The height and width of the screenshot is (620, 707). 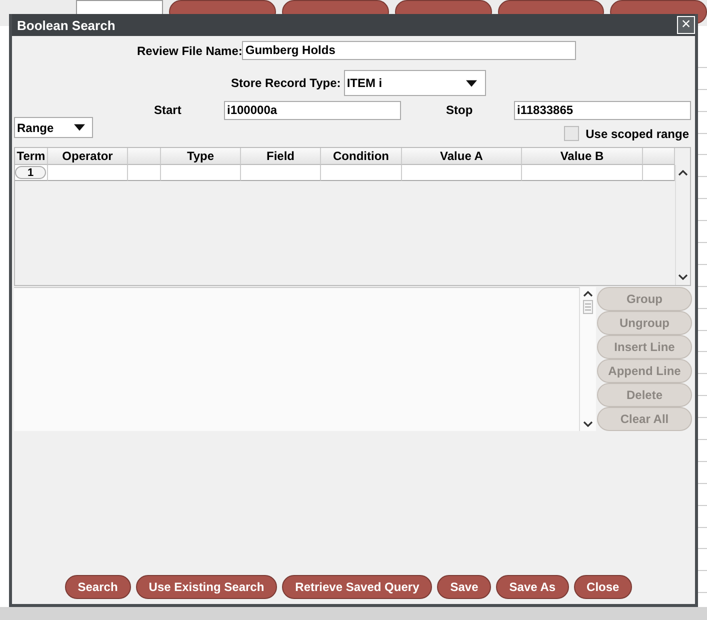 What do you see at coordinates (571, 133) in the screenshot?
I see `checkbox` at bounding box center [571, 133].